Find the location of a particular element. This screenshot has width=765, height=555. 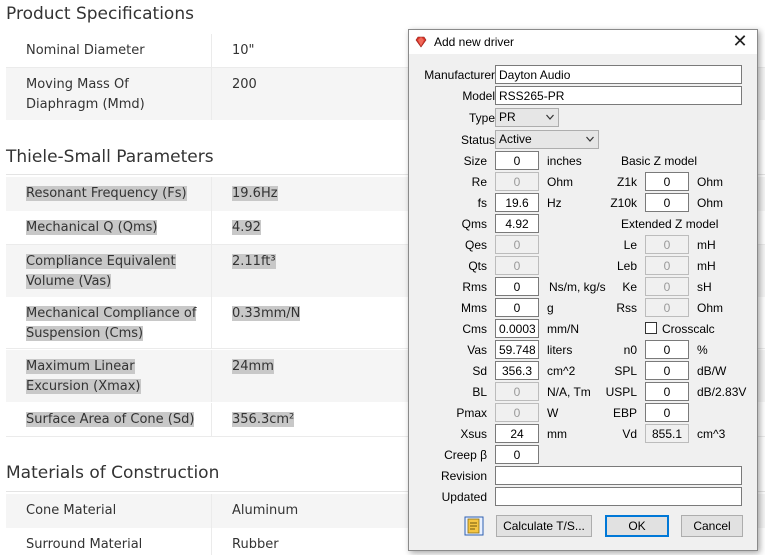

type-label: Type is located at coordinates (481, 118).